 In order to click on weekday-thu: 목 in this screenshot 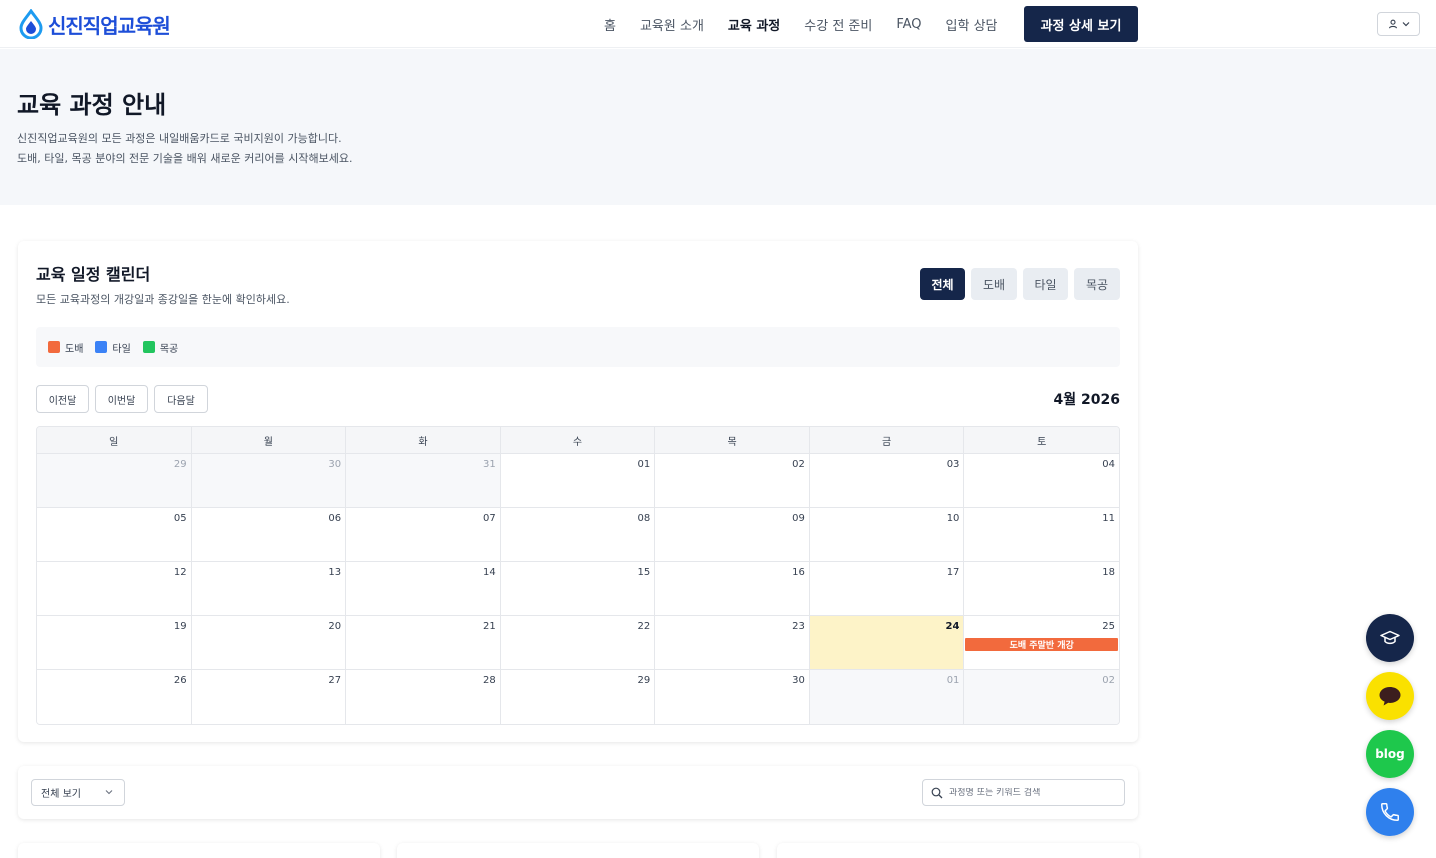, I will do `click(732, 440)`.